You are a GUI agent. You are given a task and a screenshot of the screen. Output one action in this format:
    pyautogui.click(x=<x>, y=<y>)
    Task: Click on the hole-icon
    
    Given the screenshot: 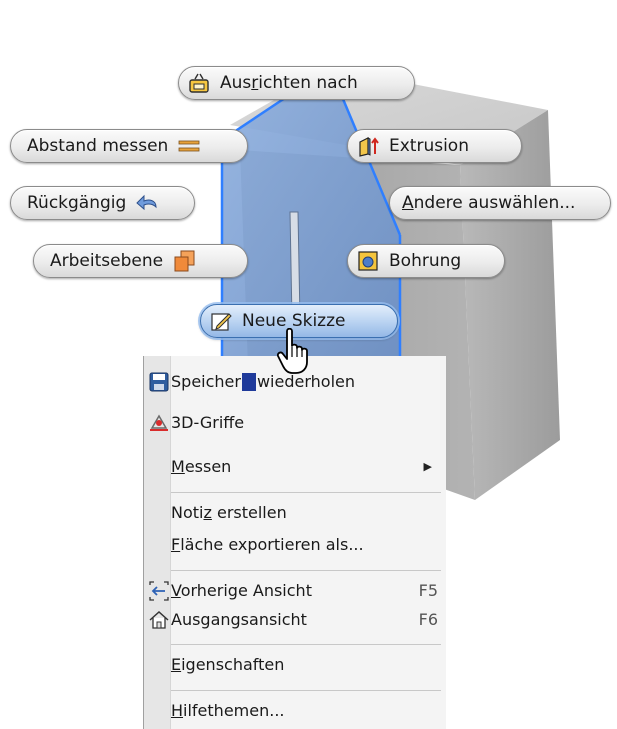 What is the action you would take?
    pyautogui.click(x=368, y=261)
    